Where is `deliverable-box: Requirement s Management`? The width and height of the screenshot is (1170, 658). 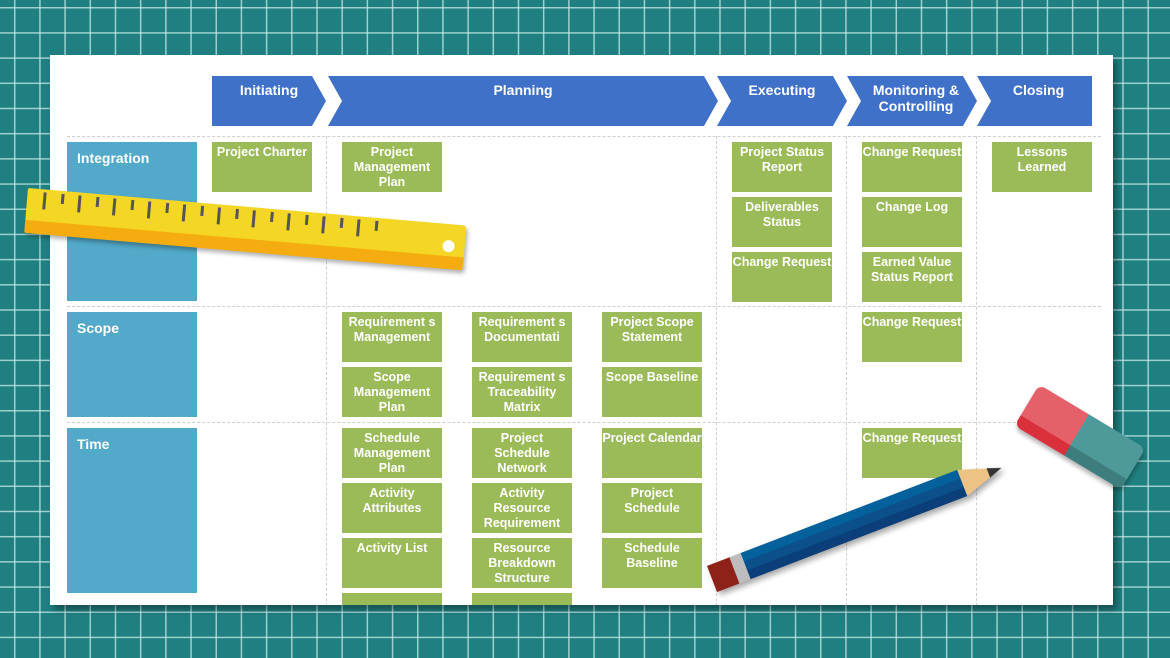
deliverable-box: Requirement s Management is located at coordinates (392, 337).